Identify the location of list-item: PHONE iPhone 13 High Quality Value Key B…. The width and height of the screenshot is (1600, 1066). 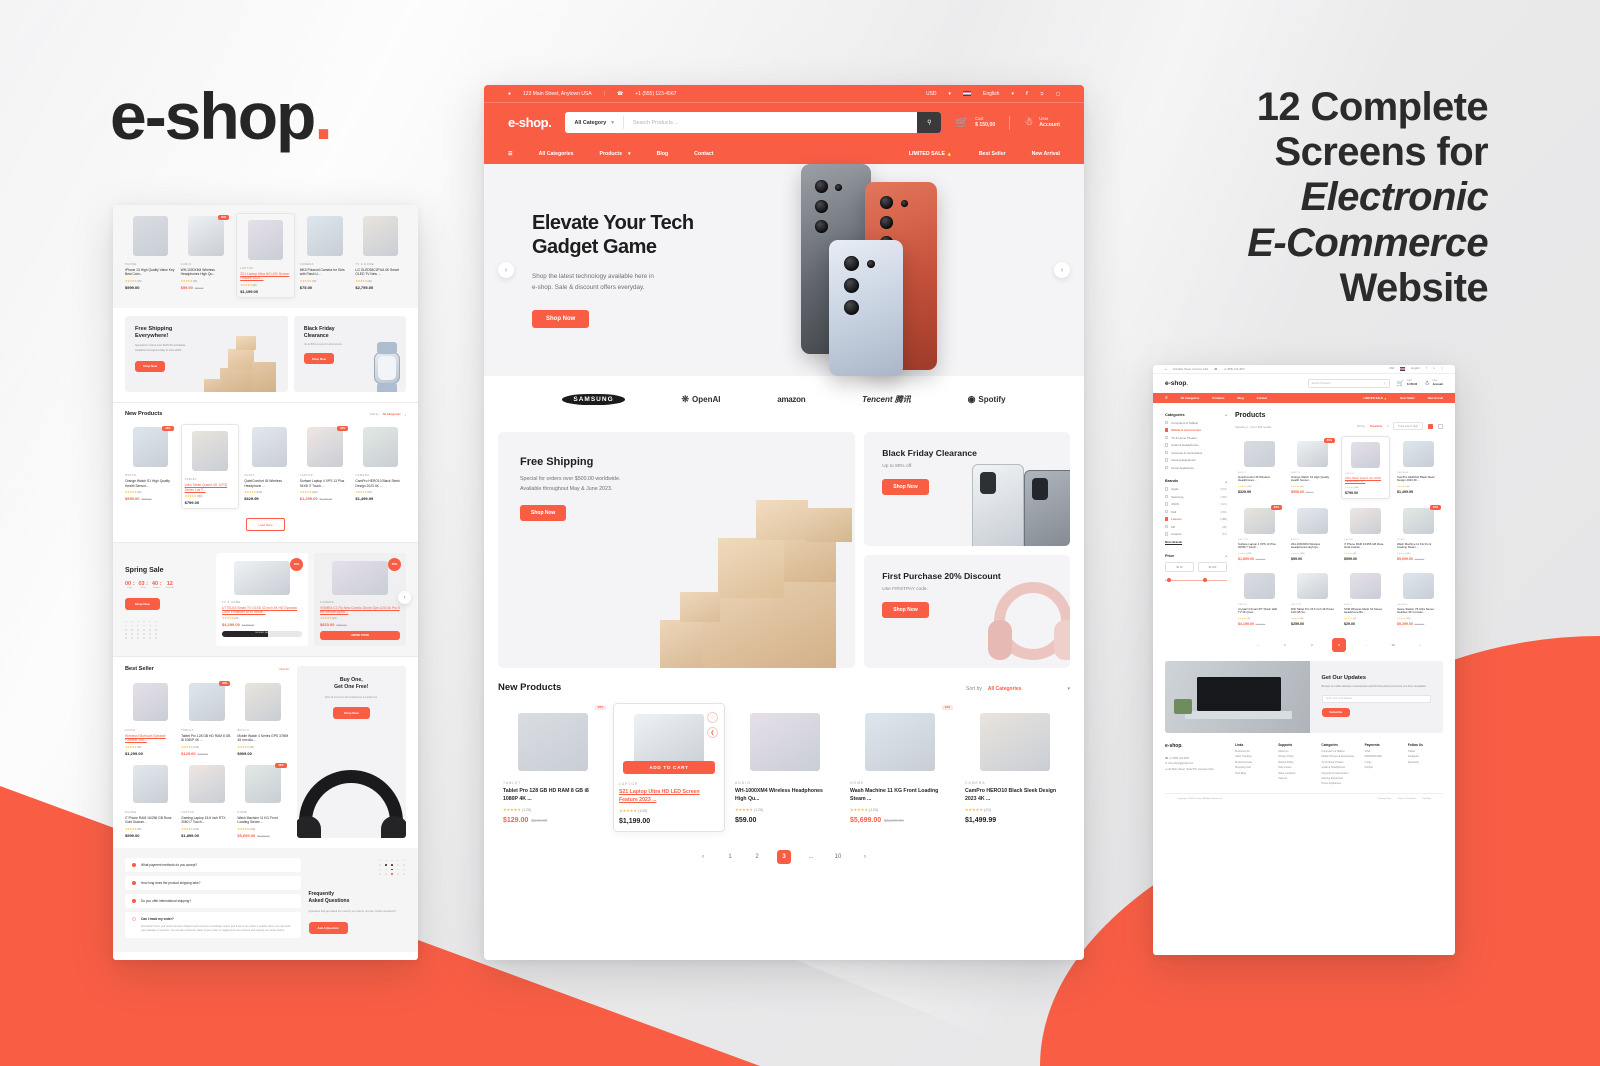
(150, 255).